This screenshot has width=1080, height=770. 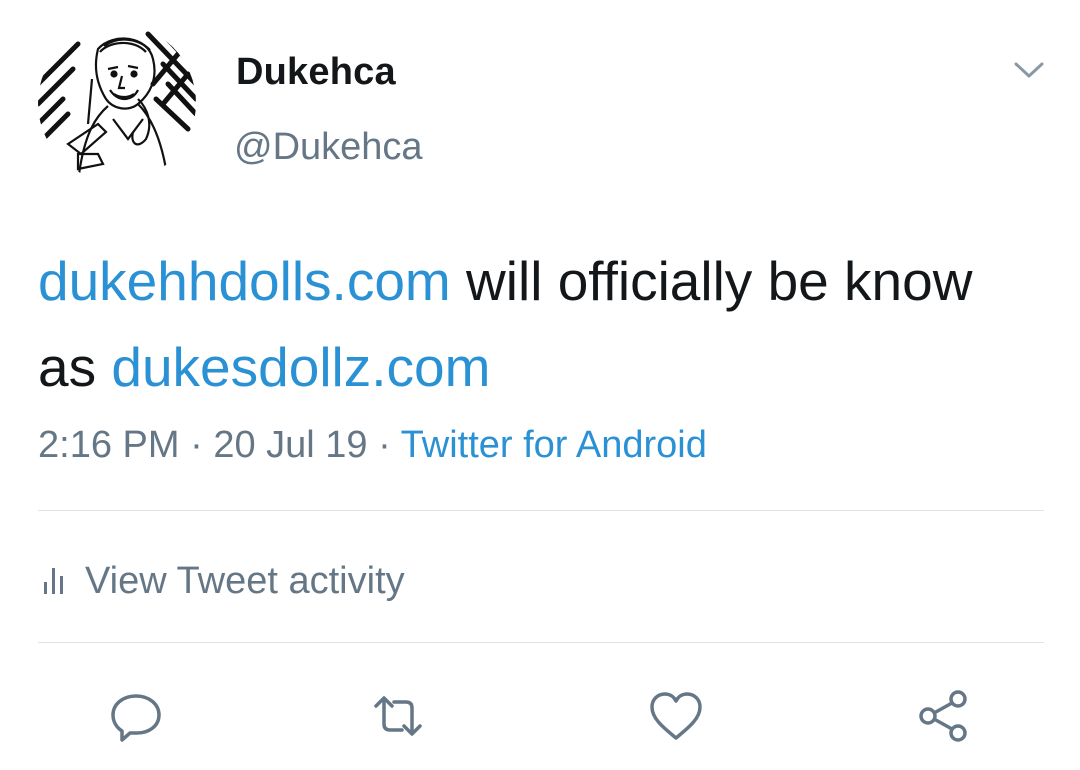 I want to click on tweet-link-old-domain: dukehhdolls.com, so click(x=244, y=281).